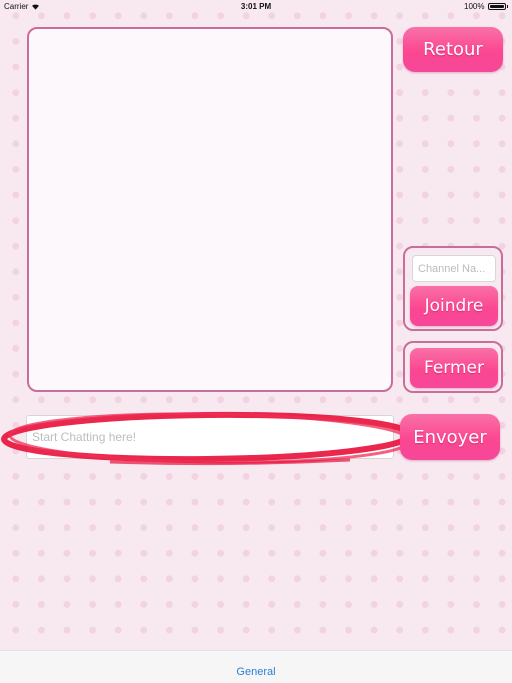  What do you see at coordinates (507, 6) in the screenshot?
I see `battery-tip` at bounding box center [507, 6].